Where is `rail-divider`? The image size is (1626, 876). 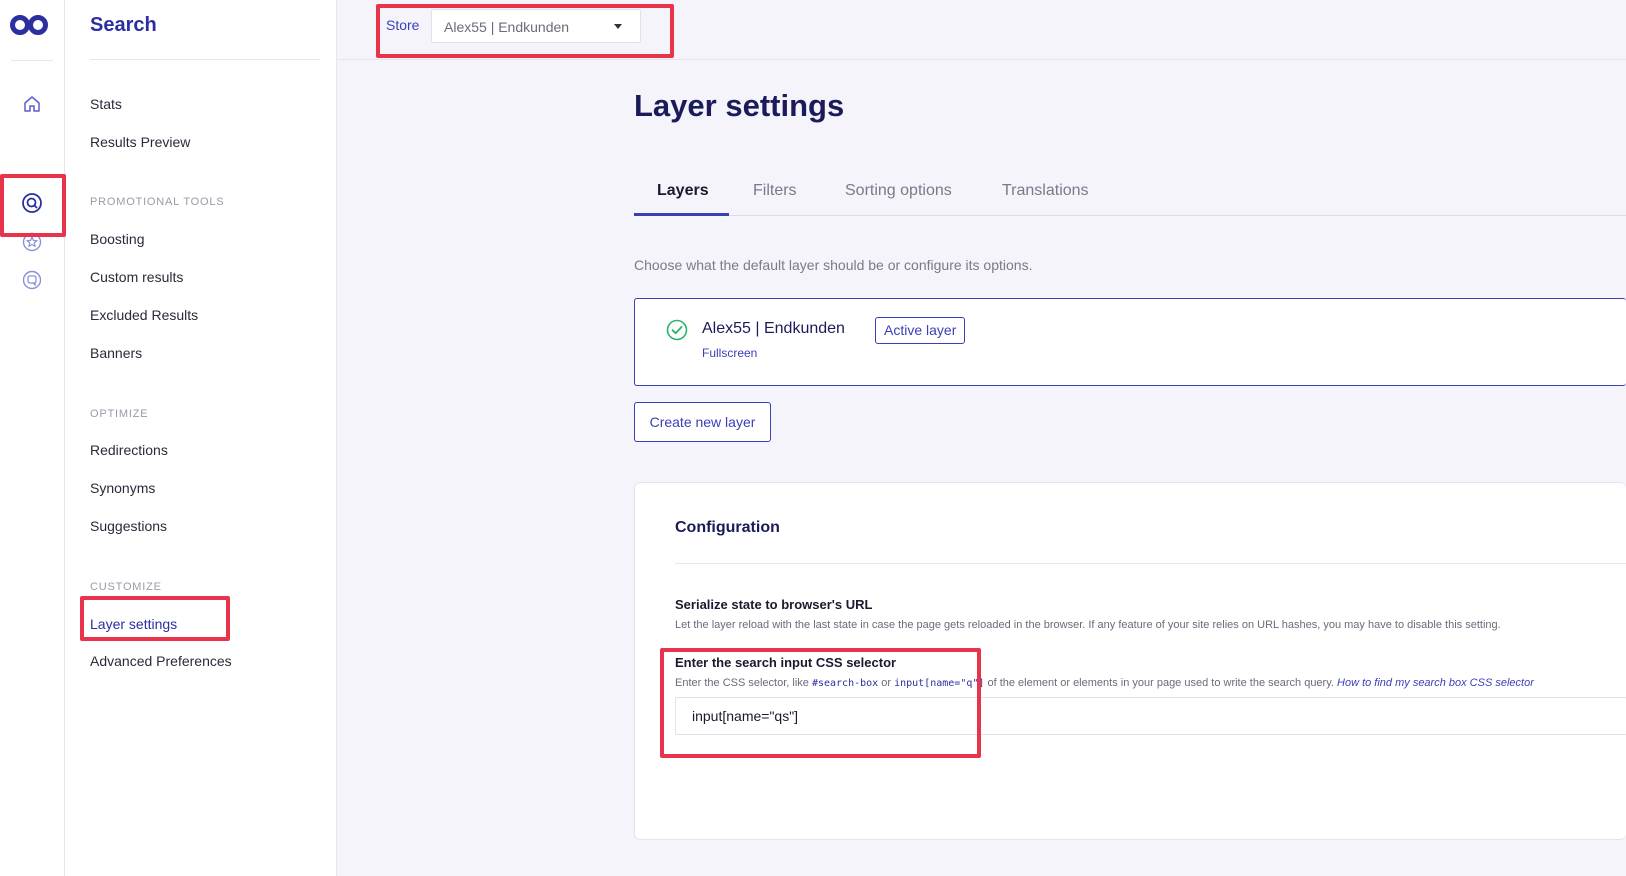 rail-divider is located at coordinates (32, 60).